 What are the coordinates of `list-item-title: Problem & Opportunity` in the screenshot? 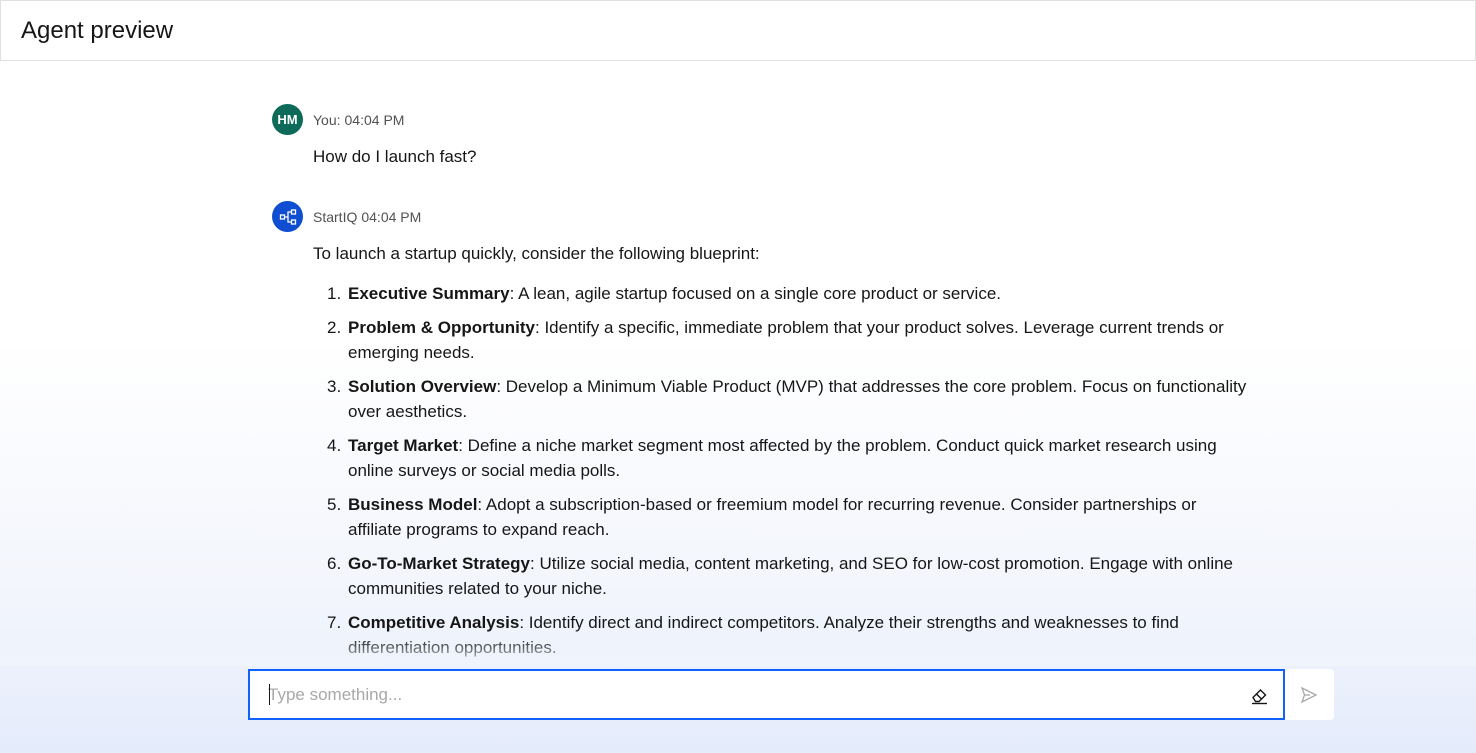 It's located at (441, 327).